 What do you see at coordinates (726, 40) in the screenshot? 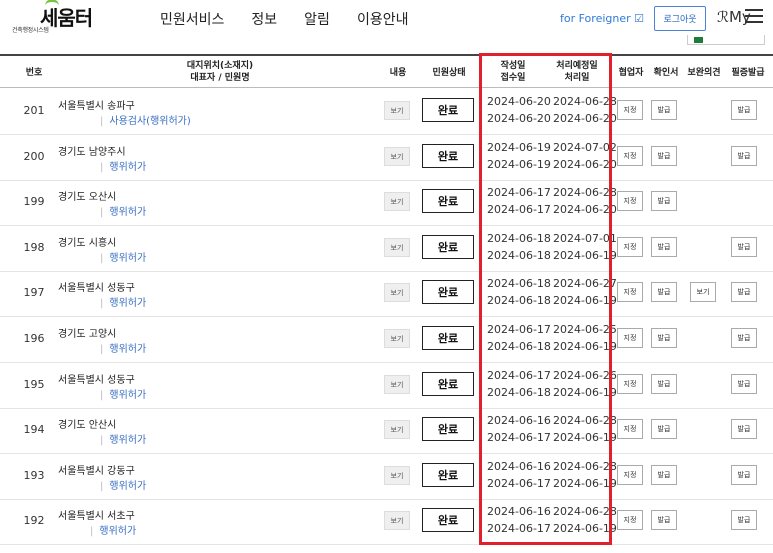
I see `excel-download-button` at bounding box center [726, 40].